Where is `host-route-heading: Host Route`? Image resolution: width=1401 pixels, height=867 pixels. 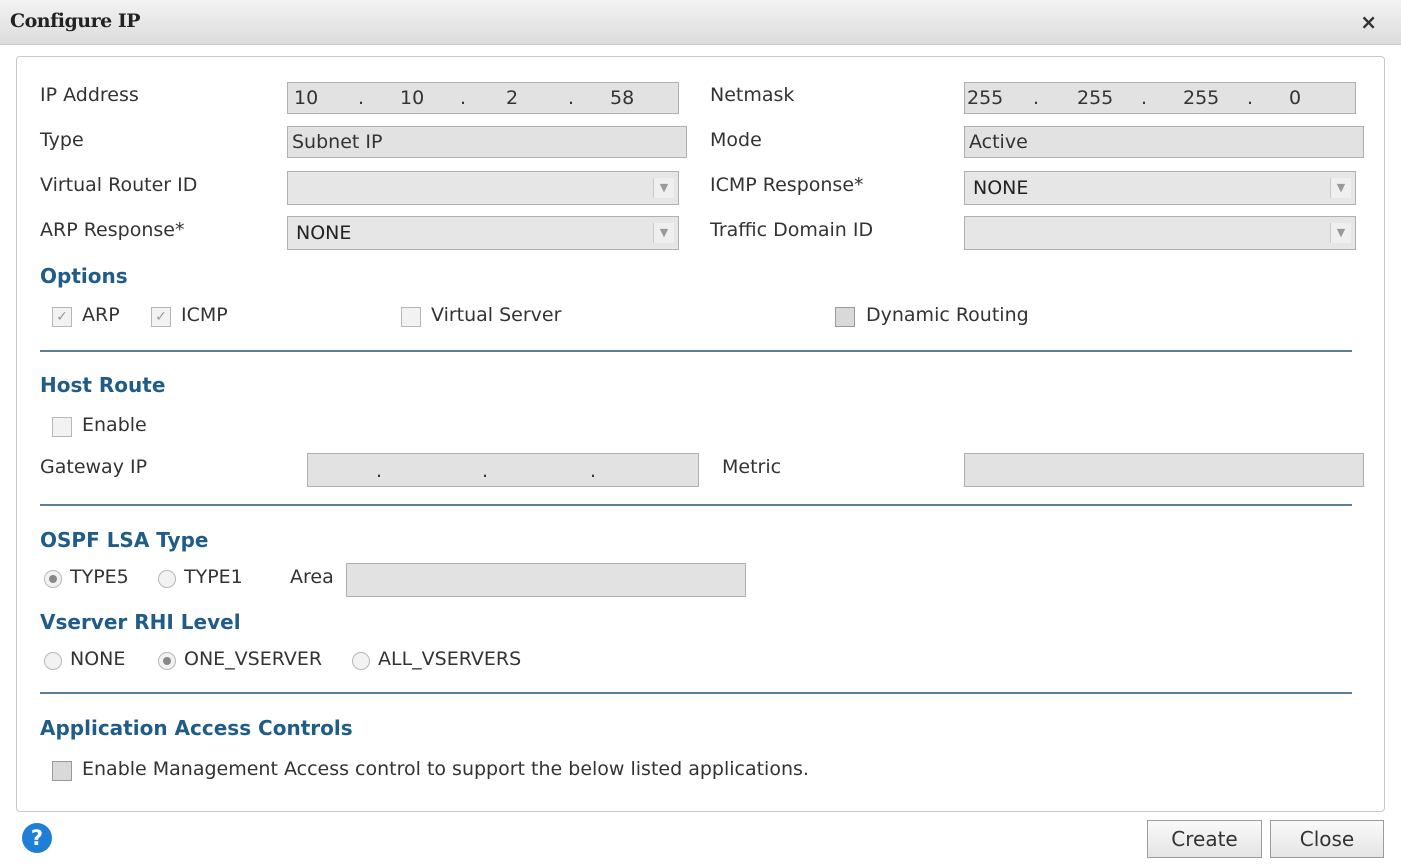 host-route-heading: Host Route is located at coordinates (103, 385).